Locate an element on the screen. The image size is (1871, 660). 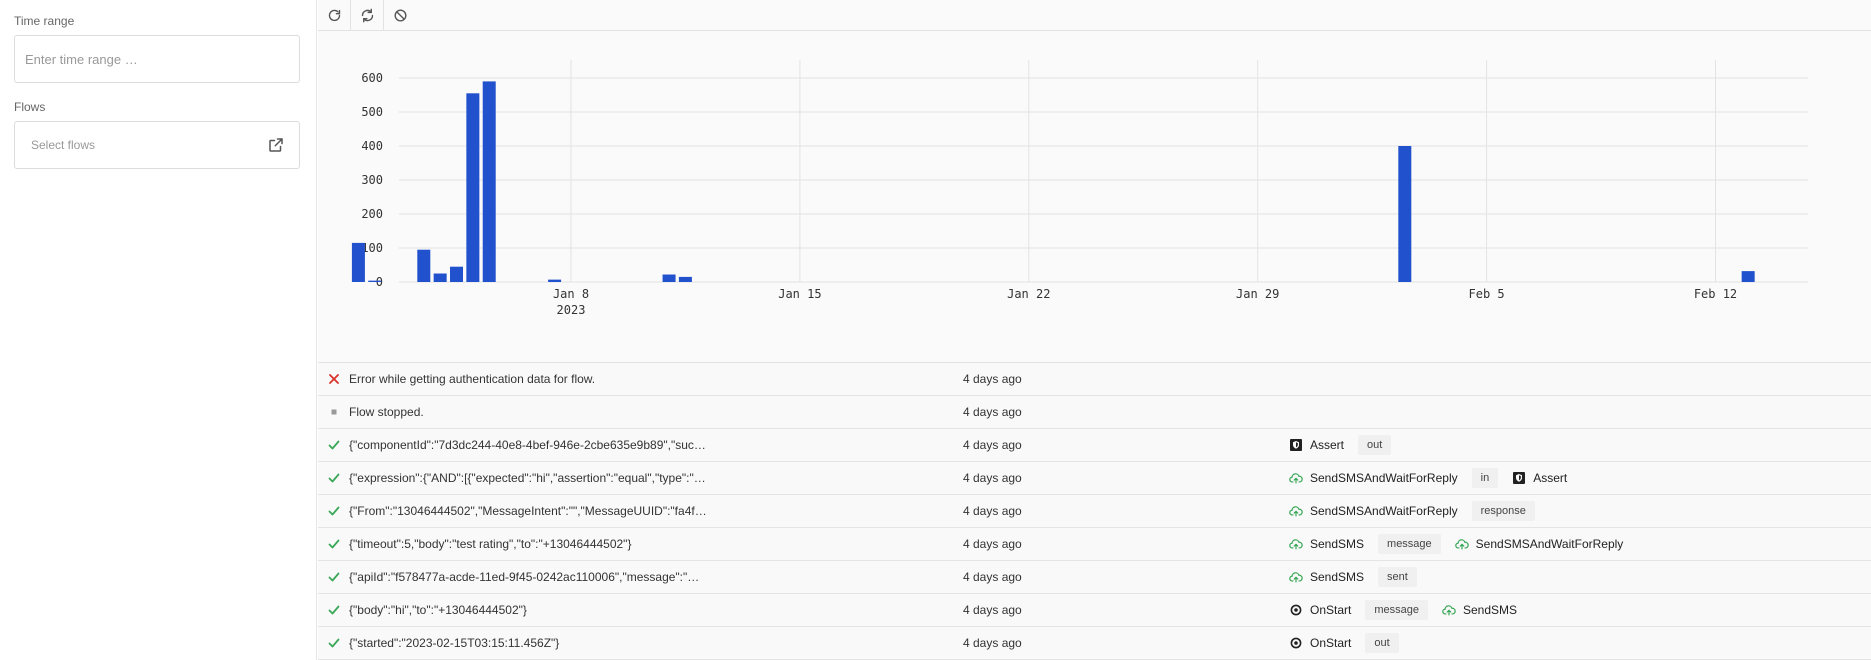
log-components: SendSMSAndWaitForReply response is located at coordinates (1409, 511).